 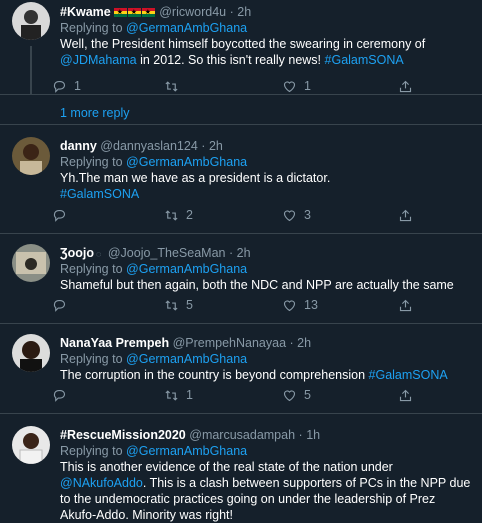 I want to click on display-name: danny, so click(x=78, y=146).